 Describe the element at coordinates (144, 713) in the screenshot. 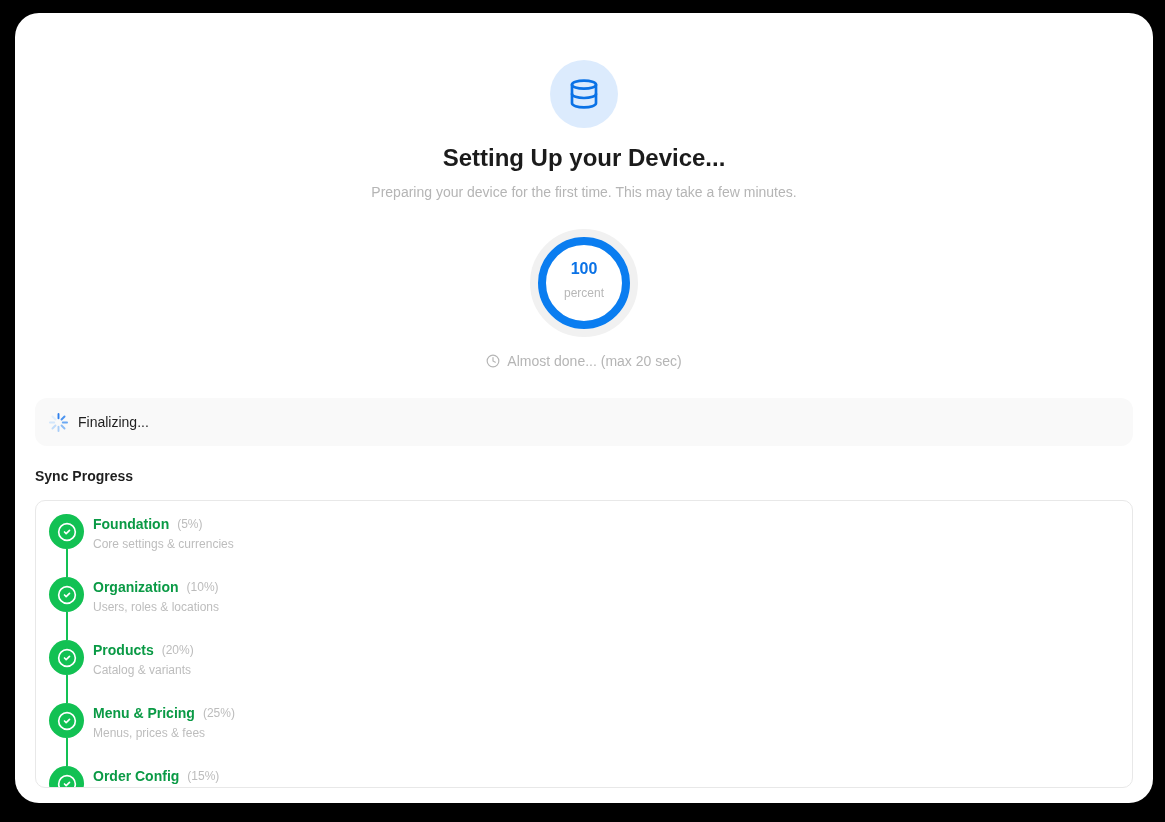

I see `step-title: Menu & Pricing` at that location.